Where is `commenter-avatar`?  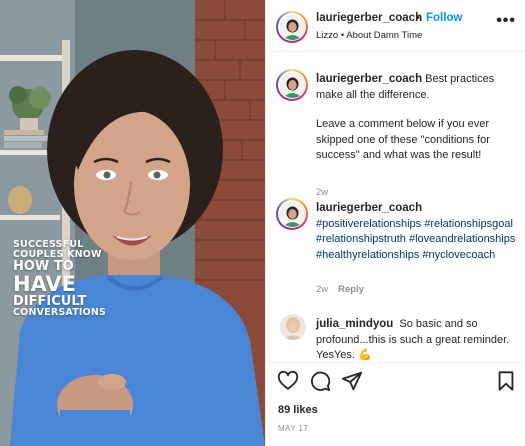 commenter-avatar is located at coordinates (293, 327).